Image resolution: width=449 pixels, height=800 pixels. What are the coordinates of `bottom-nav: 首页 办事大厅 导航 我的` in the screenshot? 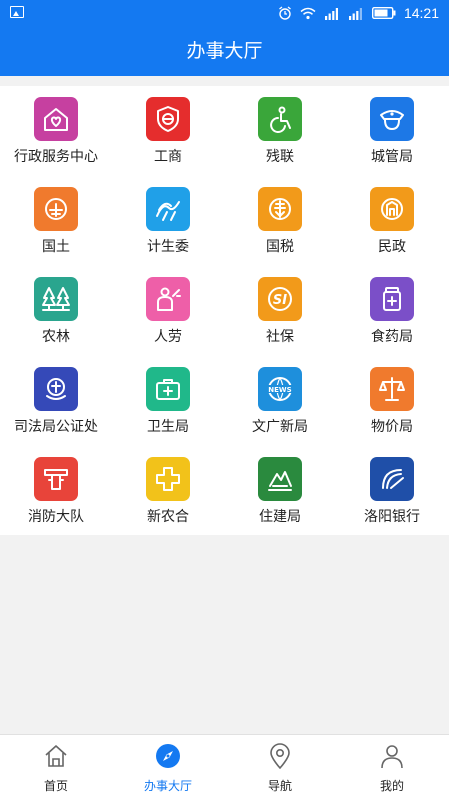 It's located at (224, 767).